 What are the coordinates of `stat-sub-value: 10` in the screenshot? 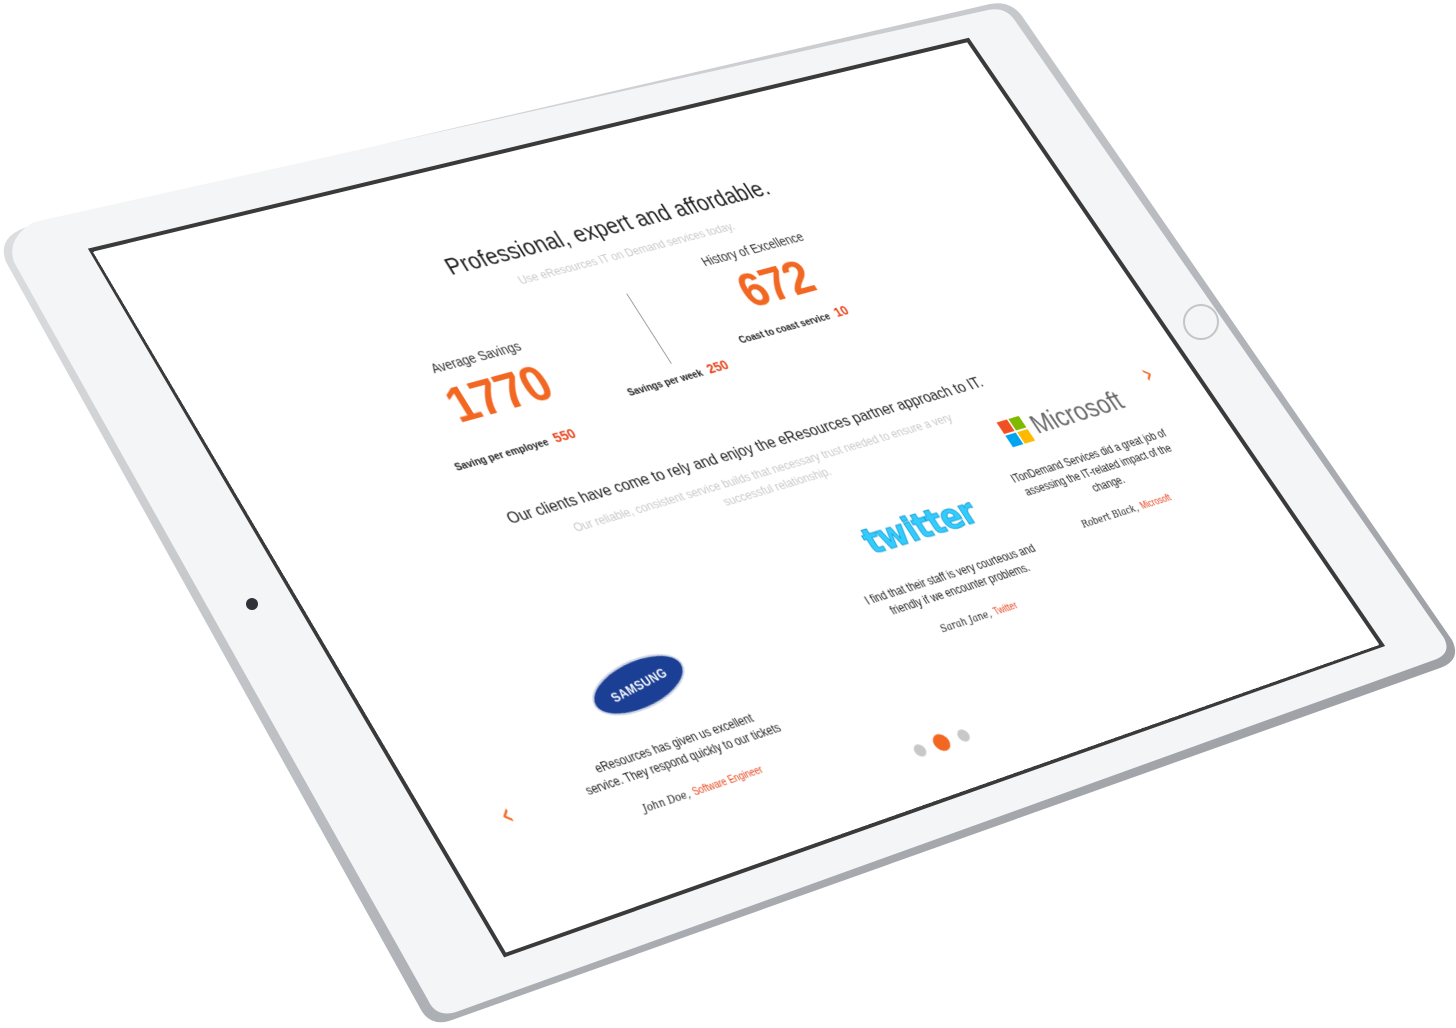 It's located at (841, 311).